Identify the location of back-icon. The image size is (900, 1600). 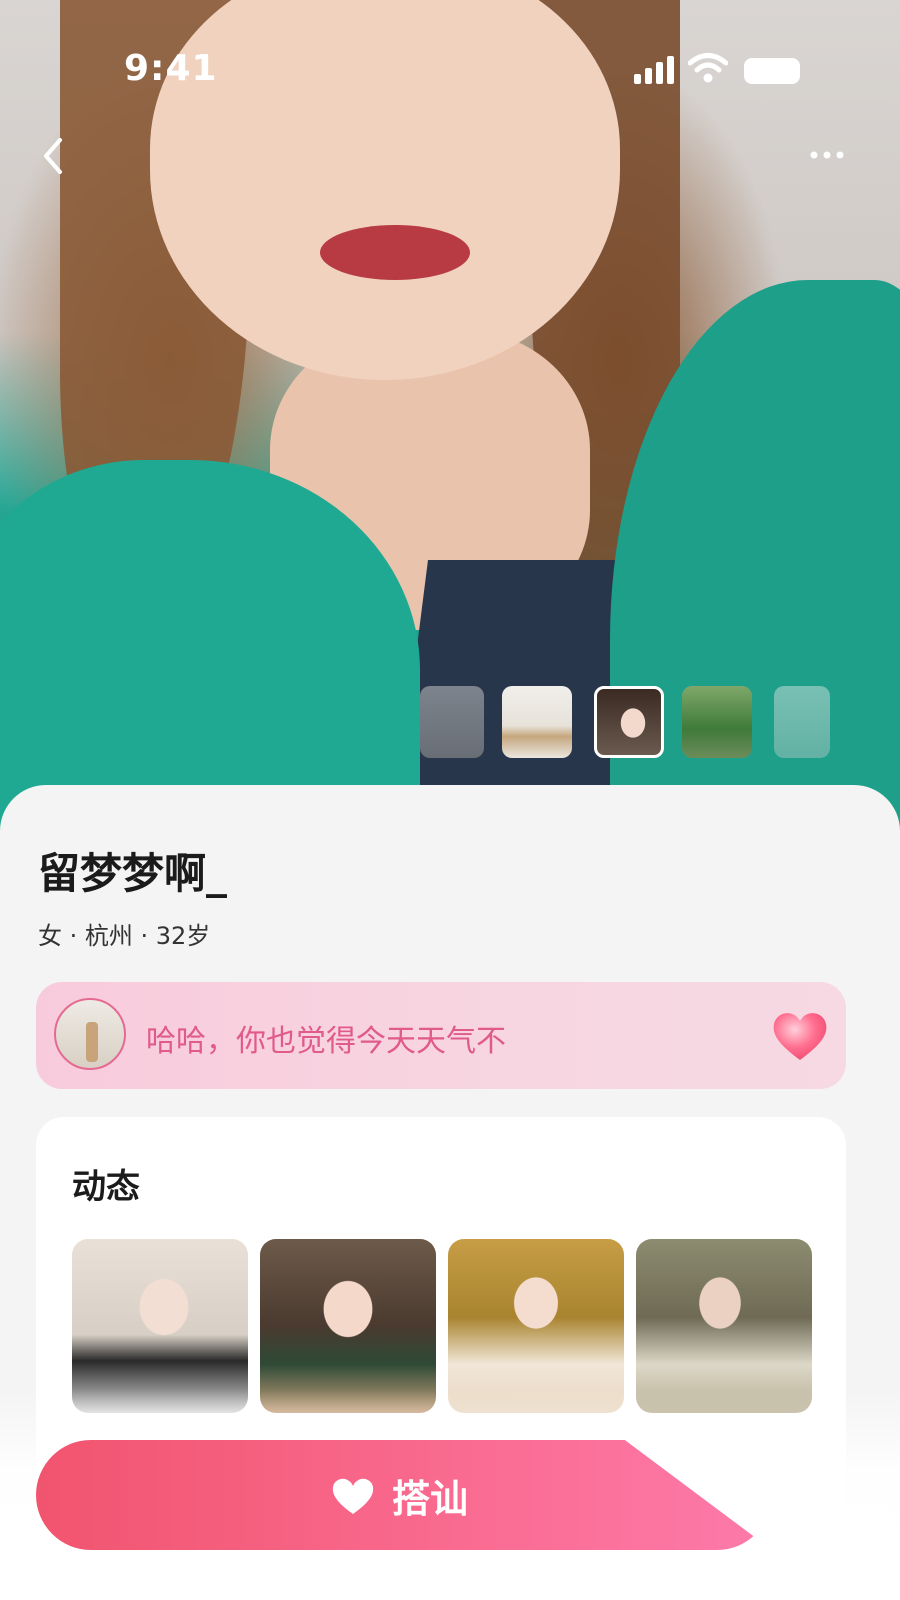
(55, 155).